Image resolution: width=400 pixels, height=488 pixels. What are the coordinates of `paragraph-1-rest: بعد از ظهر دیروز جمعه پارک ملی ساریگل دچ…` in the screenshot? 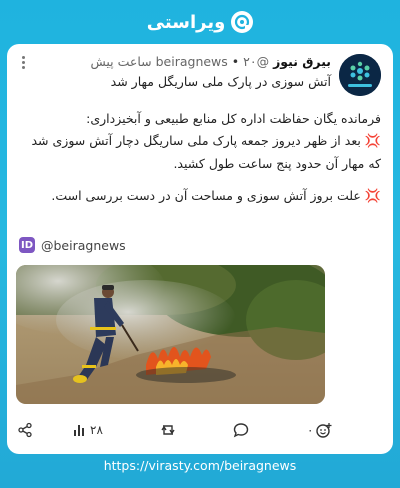 It's located at (206, 152).